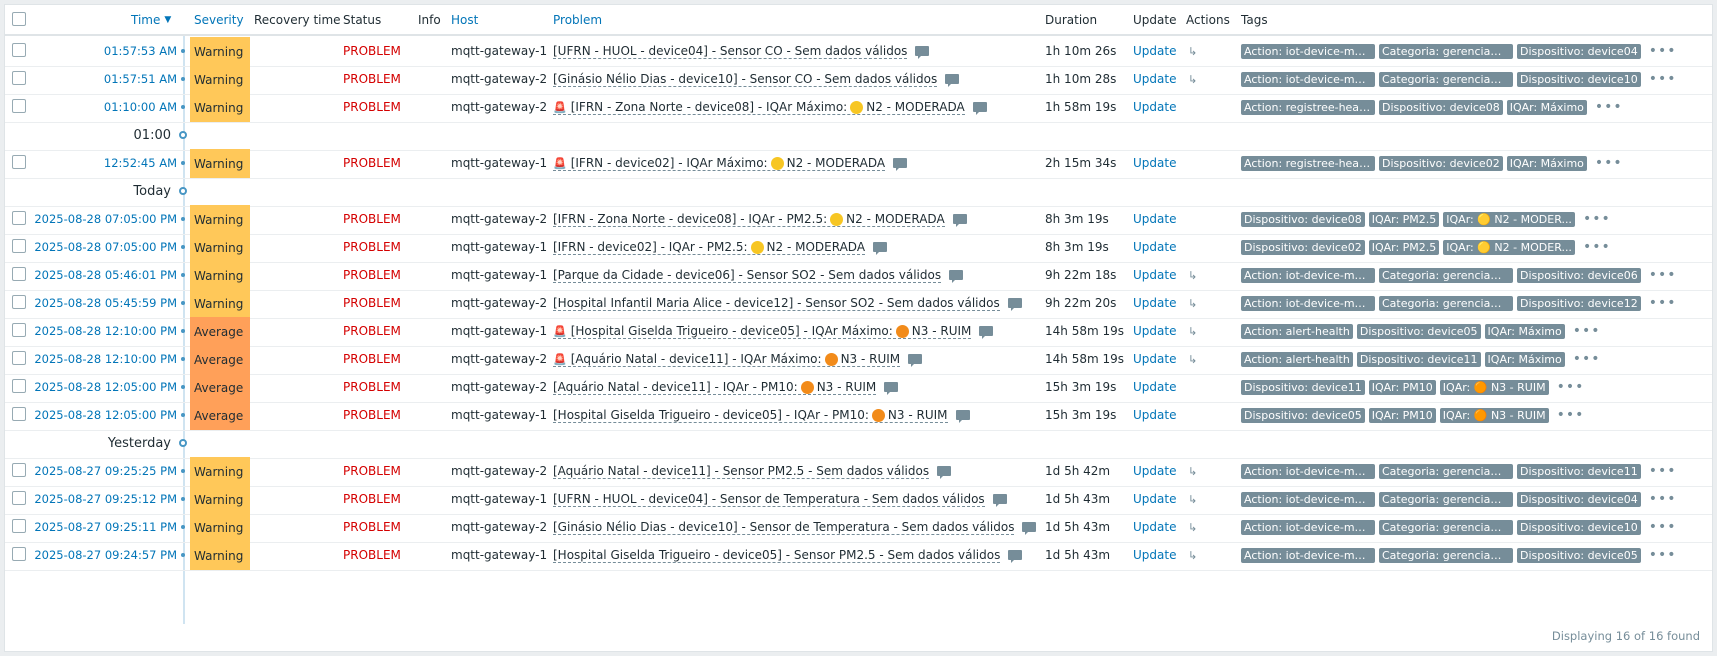  What do you see at coordinates (104, 219) in the screenshot?
I see `event-time-link: 2025-08-28 07:05:00 PM` at bounding box center [104, 219].